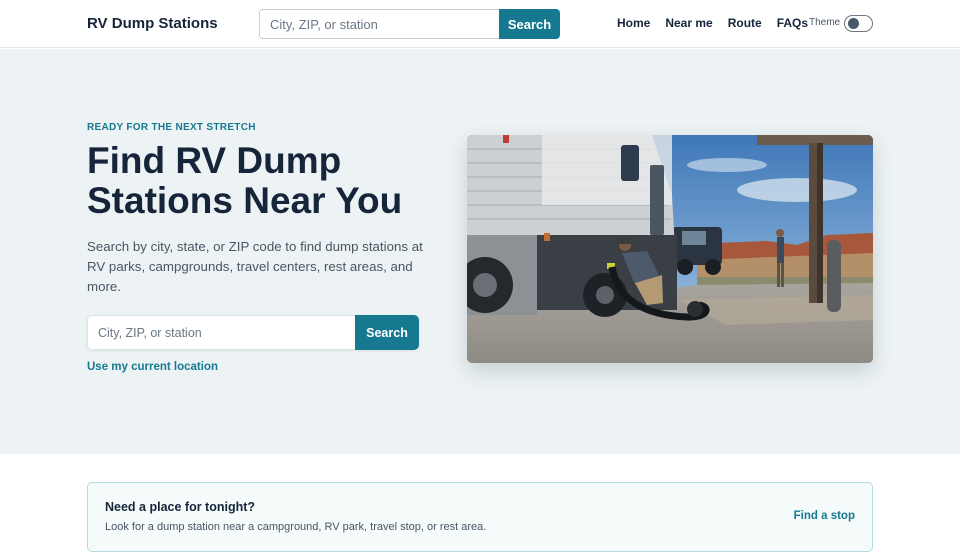 This screenshot has width=960, height=552. I want to click on page-title: Find RV Dump Stations Near You, so click(245, 180).